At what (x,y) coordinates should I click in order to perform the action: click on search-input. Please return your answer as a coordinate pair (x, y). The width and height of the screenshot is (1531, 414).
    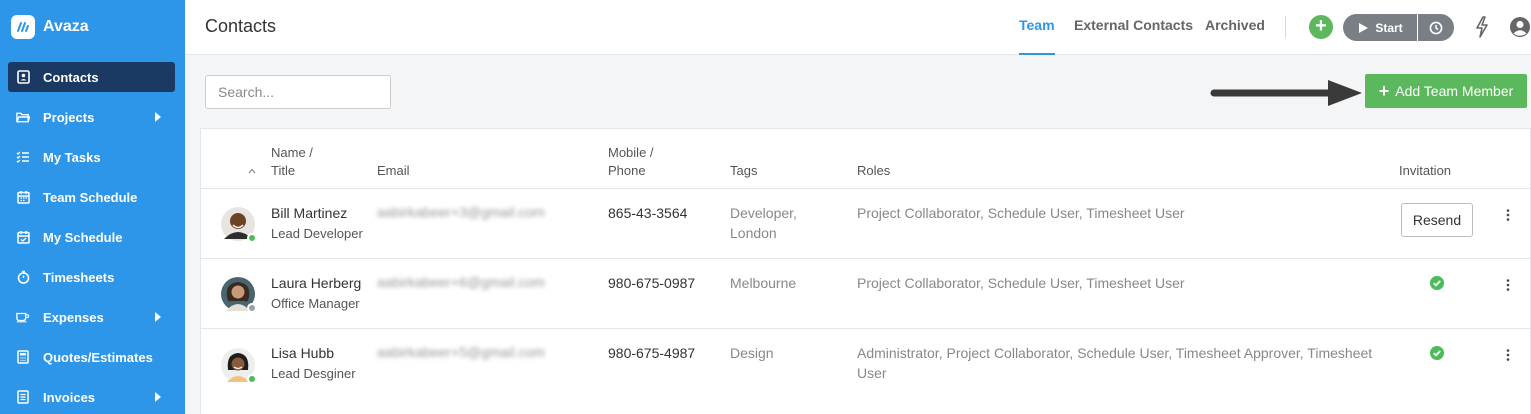
    Looking at the image, I should click on (298, 92).